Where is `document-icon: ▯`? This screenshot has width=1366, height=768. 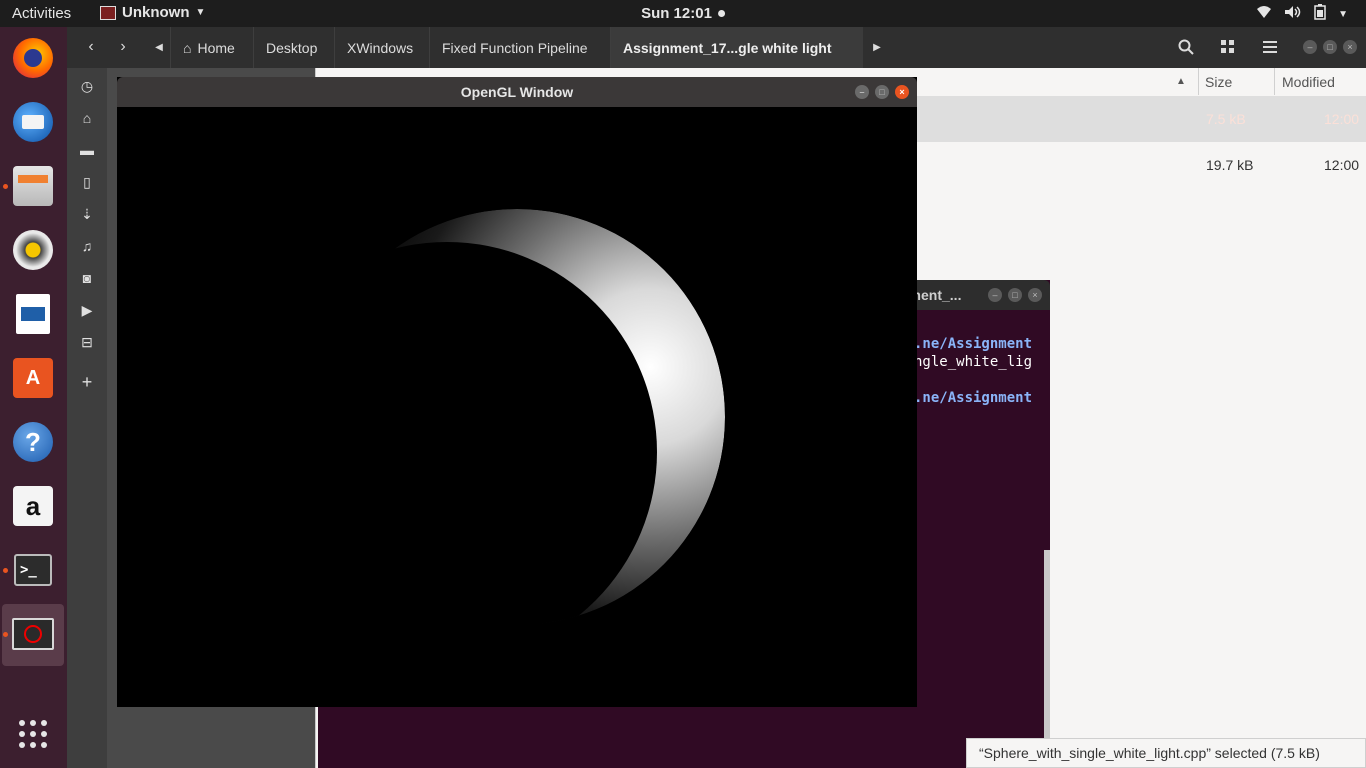 document-icon: ▯ is located at coordinates (87, 182).